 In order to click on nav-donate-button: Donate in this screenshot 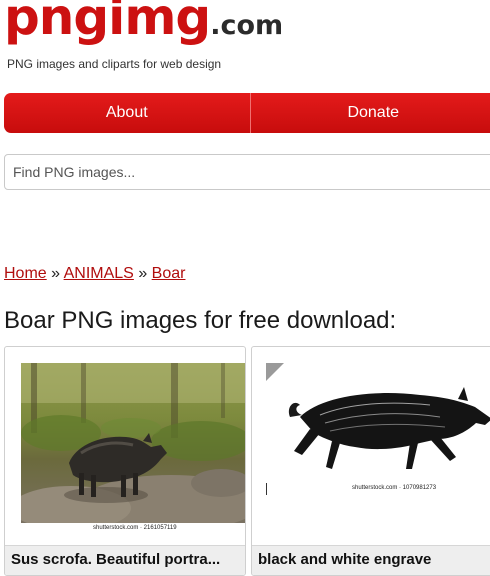, I will do `click(370, 113)`.